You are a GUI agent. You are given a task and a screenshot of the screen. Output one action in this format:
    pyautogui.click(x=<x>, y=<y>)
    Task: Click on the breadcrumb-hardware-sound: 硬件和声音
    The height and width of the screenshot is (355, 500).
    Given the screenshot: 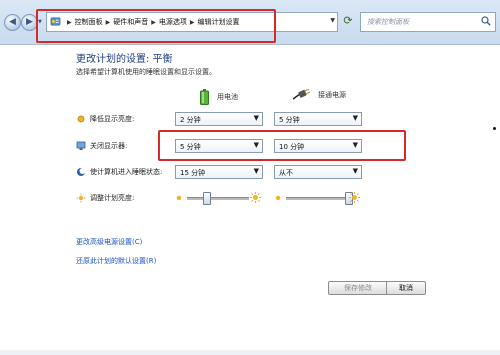 What is the action you would take?
    pyautogui.click(x=130, y=22)
    